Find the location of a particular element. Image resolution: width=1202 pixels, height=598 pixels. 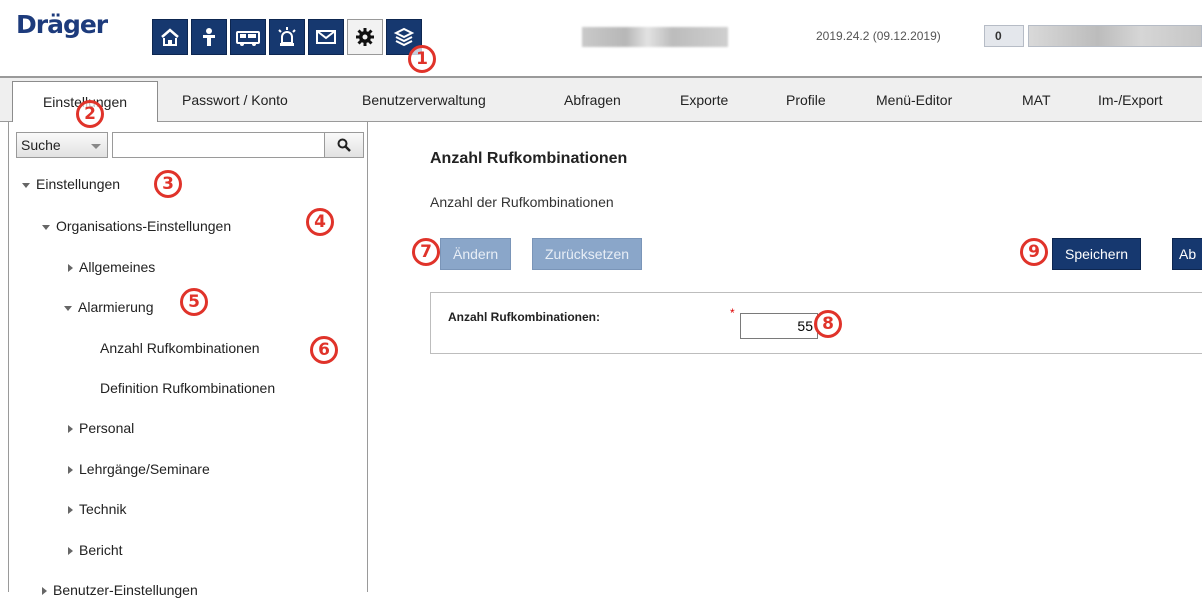

tree-item-personal: Personal is located at coordinates (101, 428).